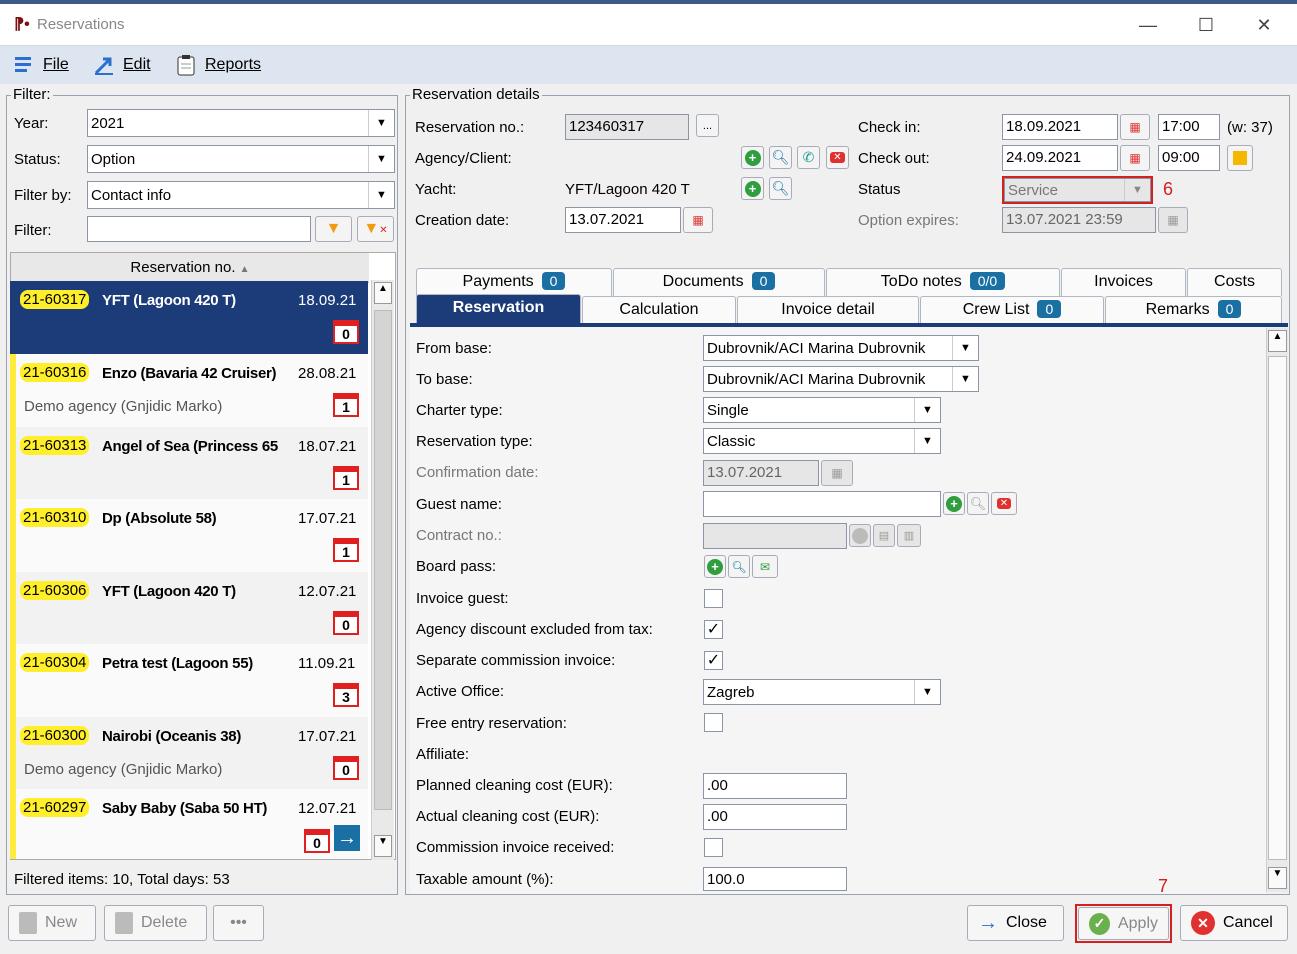  Describe the element at coordinates (719, 282) in the screenshot. I see `tab-documents: Documents 0` at that location.